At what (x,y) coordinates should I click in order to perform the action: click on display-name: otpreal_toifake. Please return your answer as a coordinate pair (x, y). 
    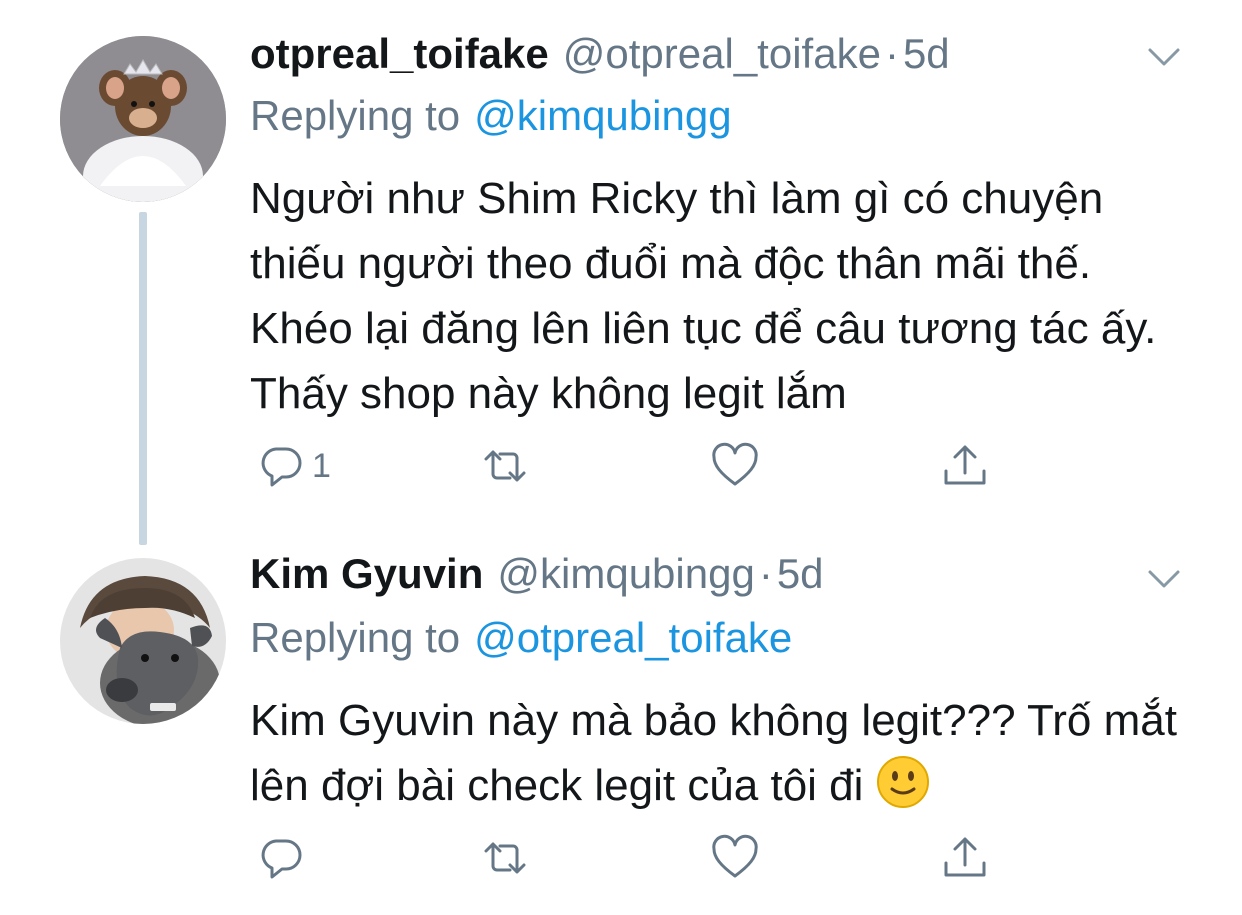
    Looking at the image, I should click on (399, 54).